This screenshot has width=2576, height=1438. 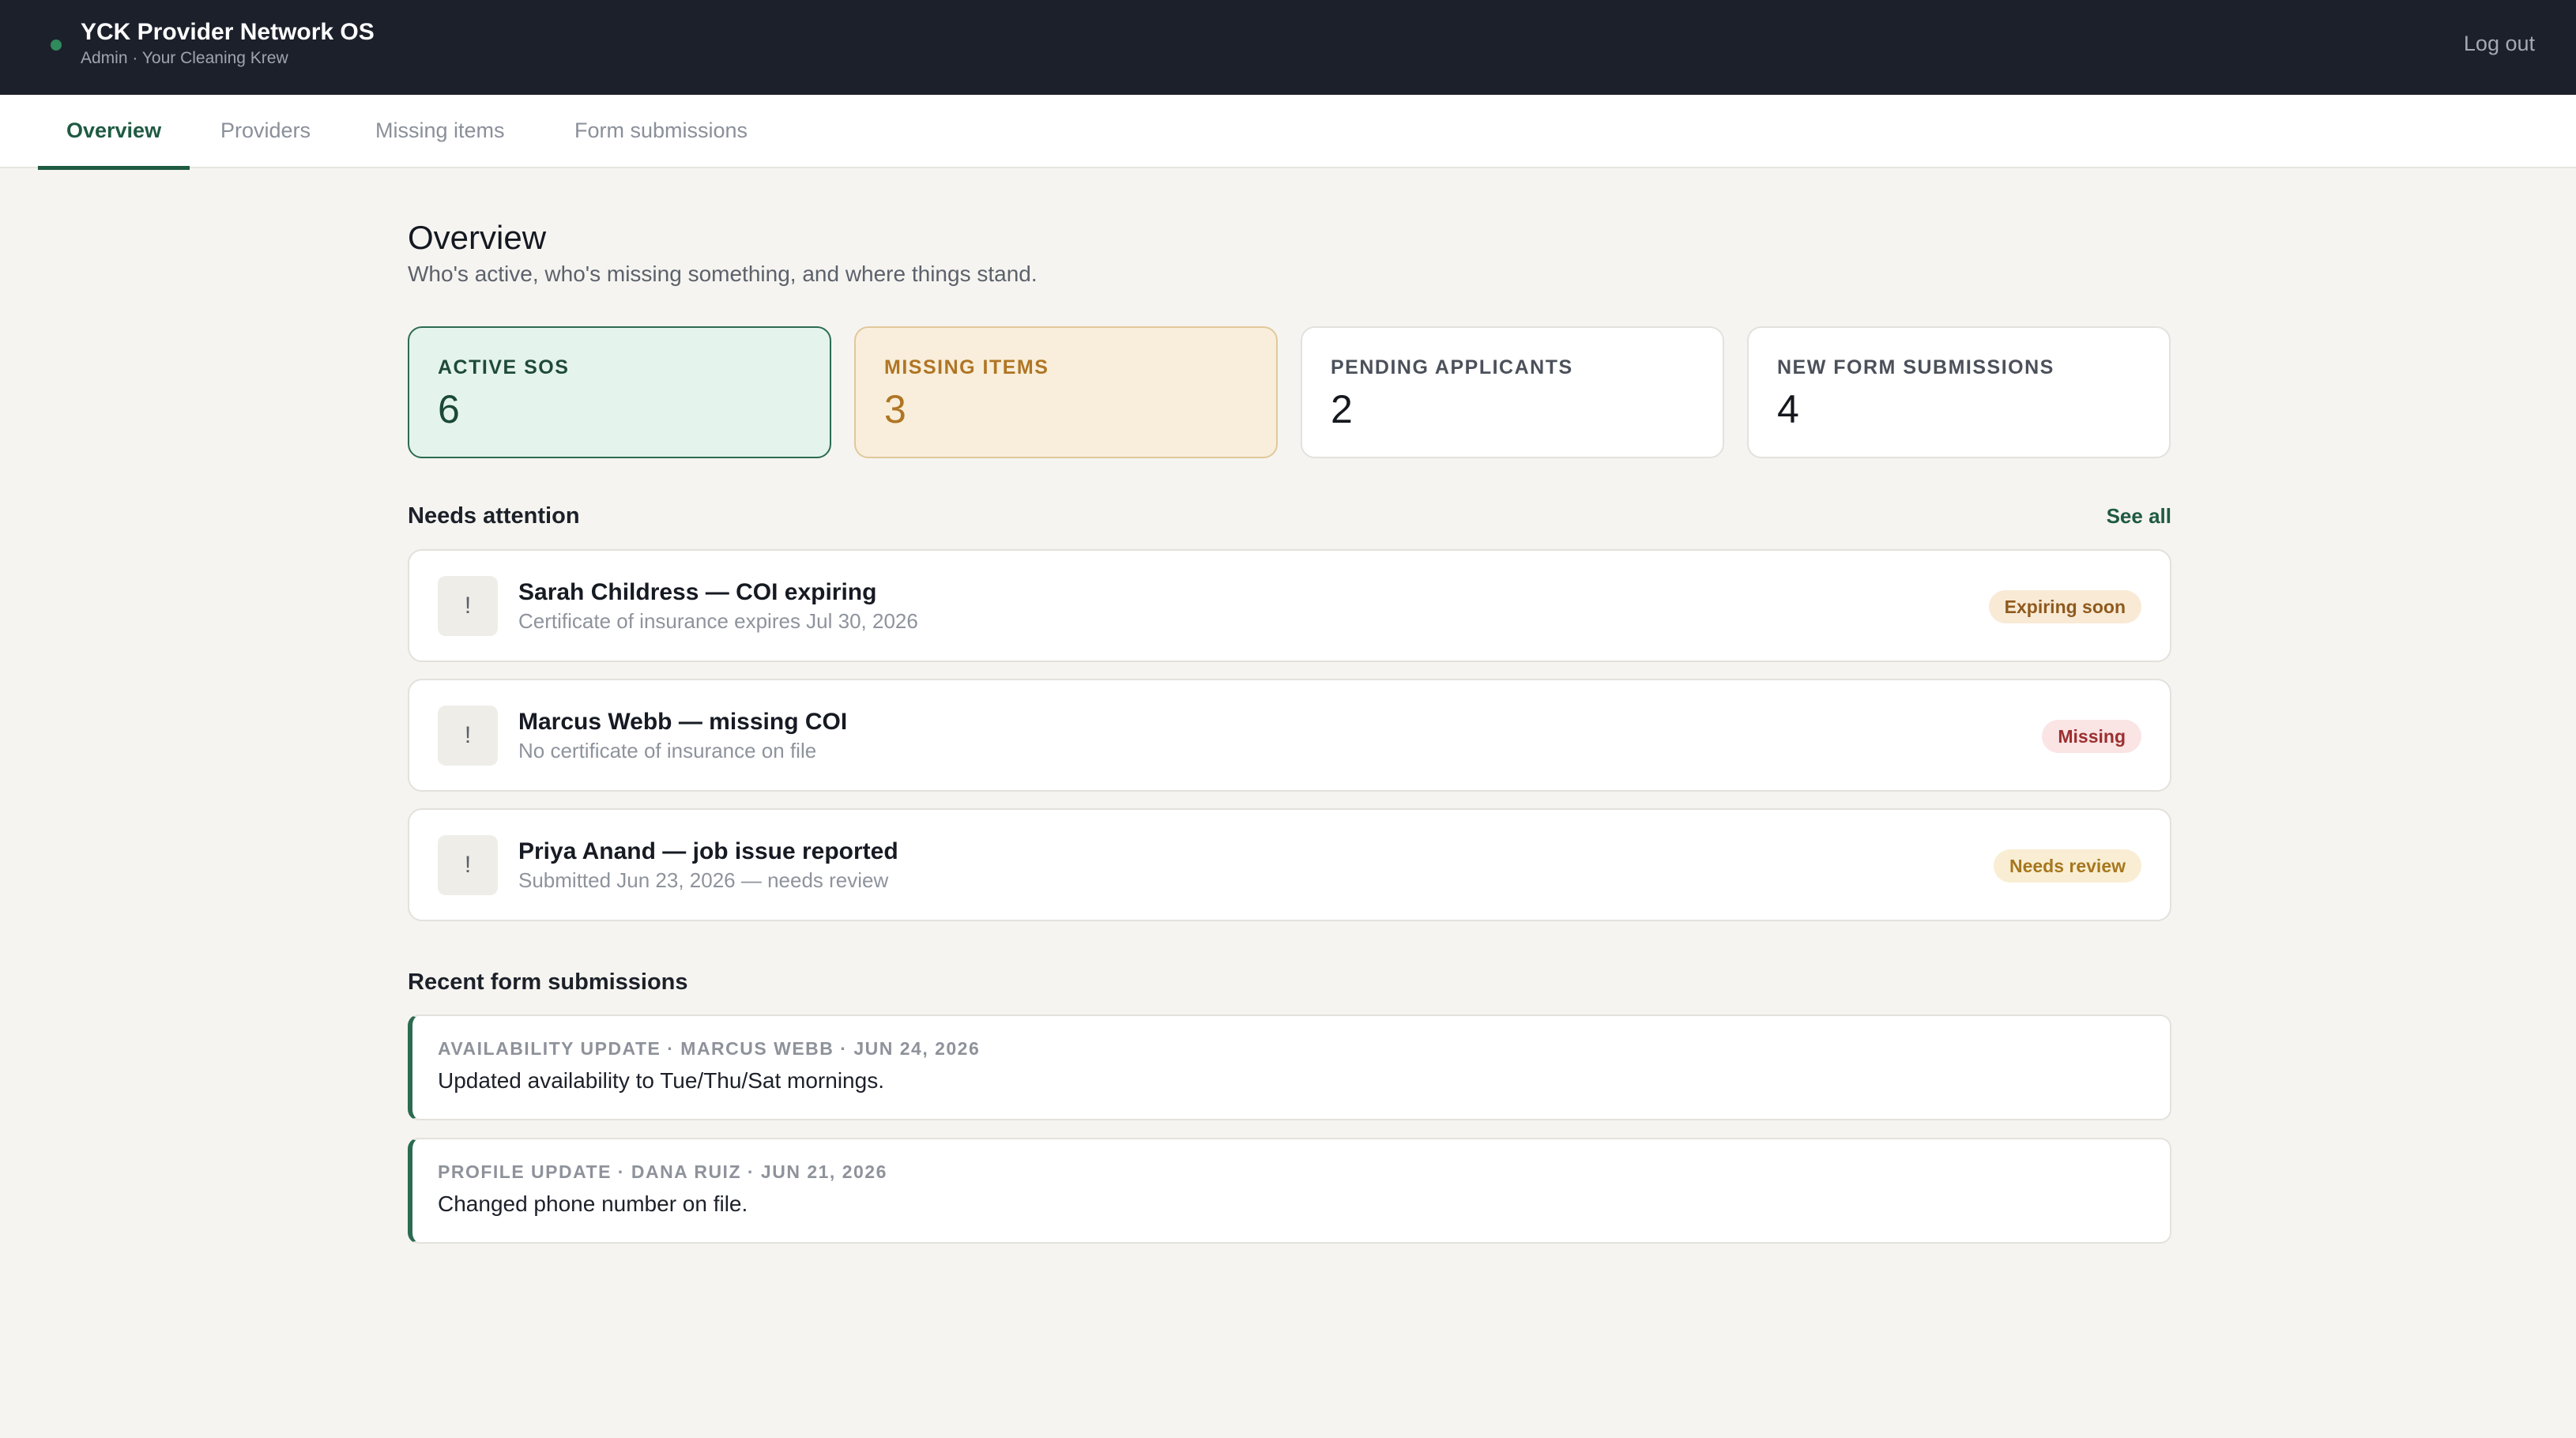 I want to click on stat-label: MISSING ITEMS, so click(x=966, y=367).